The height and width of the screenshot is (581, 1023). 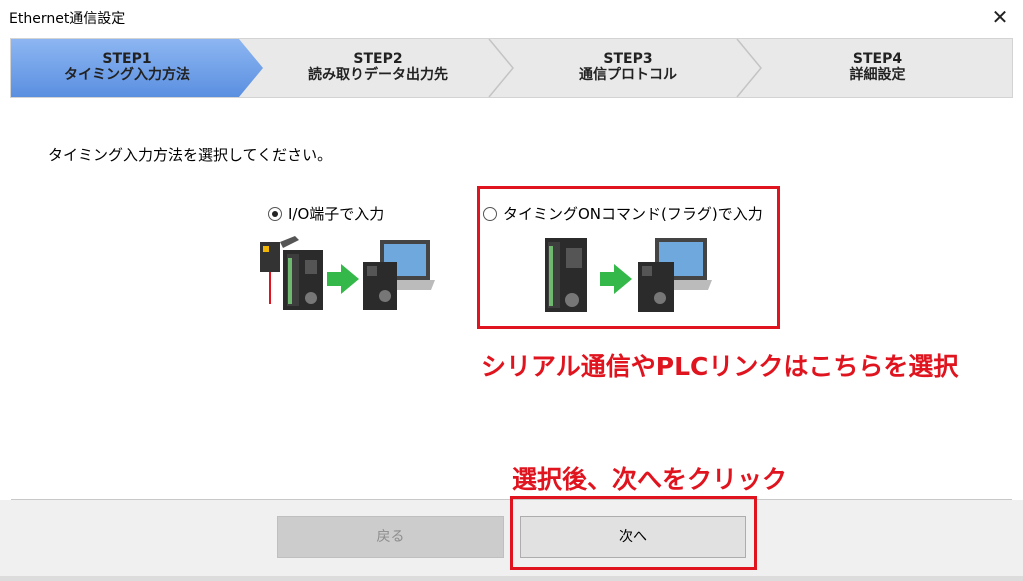 What do you see at coordinates (275, 213) in the screenshot?
I see `radio-io-terminal` at bounding box center [275, 213].